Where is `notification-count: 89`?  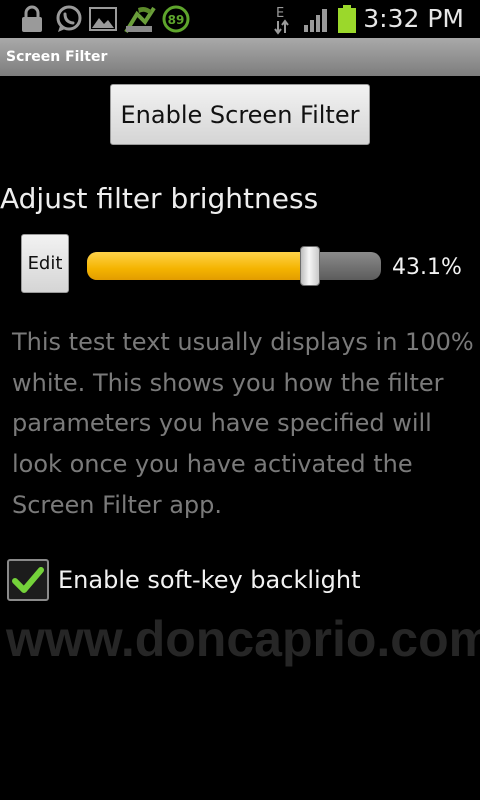
notification-count: 89 is located at coordinates (176, 20).